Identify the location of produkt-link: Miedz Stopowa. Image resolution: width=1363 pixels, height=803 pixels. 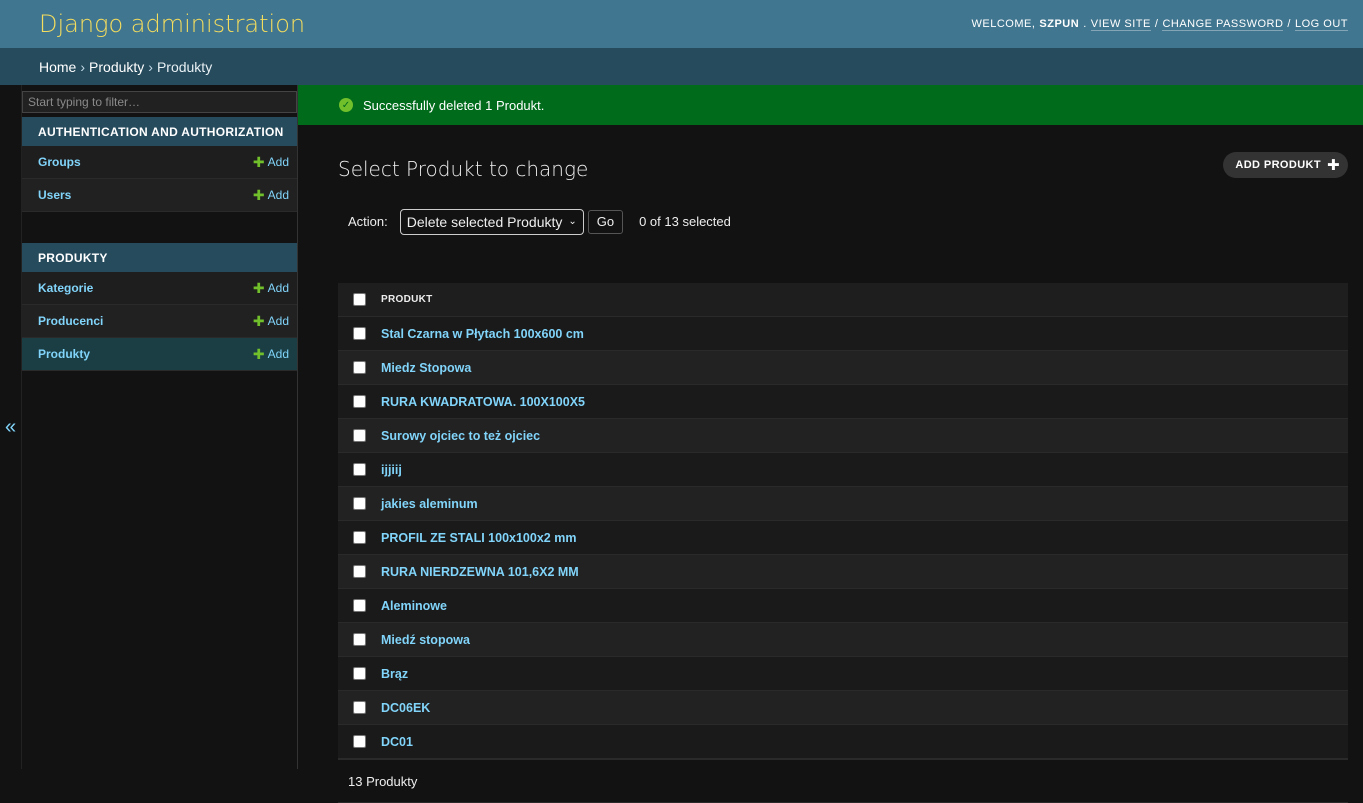
(425, 368).